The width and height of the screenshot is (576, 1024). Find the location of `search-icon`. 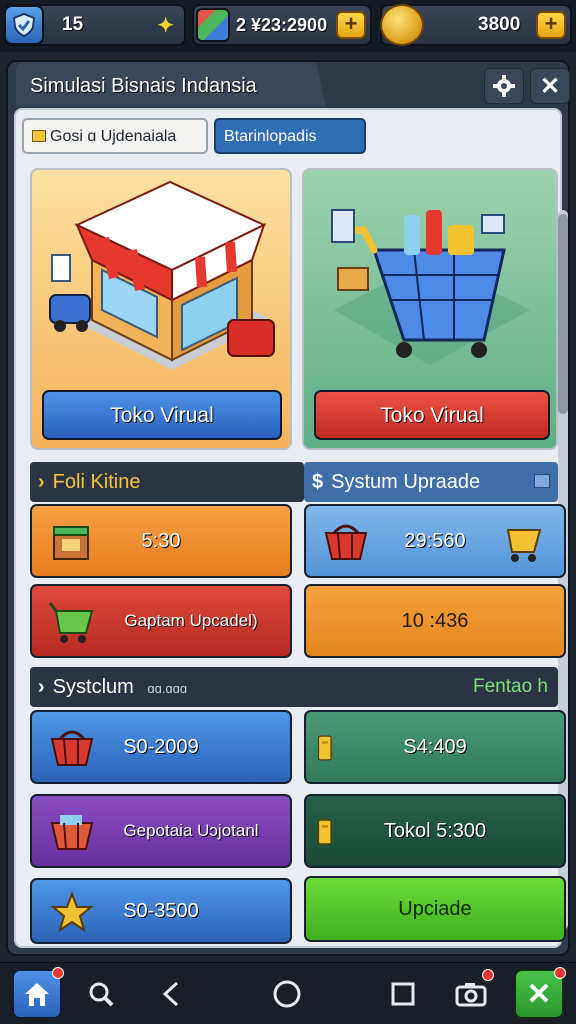

search-icon is located at coordinates (101, 994).